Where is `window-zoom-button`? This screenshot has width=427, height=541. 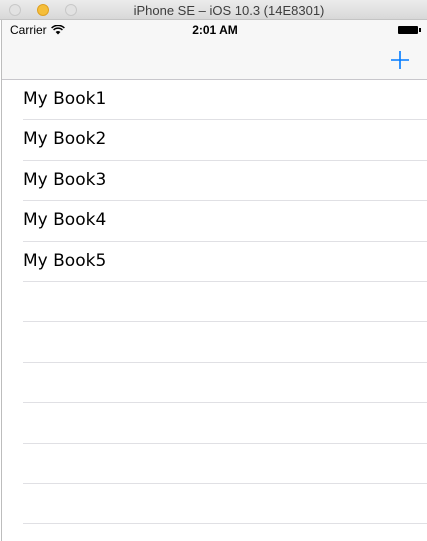 window-zoom-button is located at coordinates (71, 10).